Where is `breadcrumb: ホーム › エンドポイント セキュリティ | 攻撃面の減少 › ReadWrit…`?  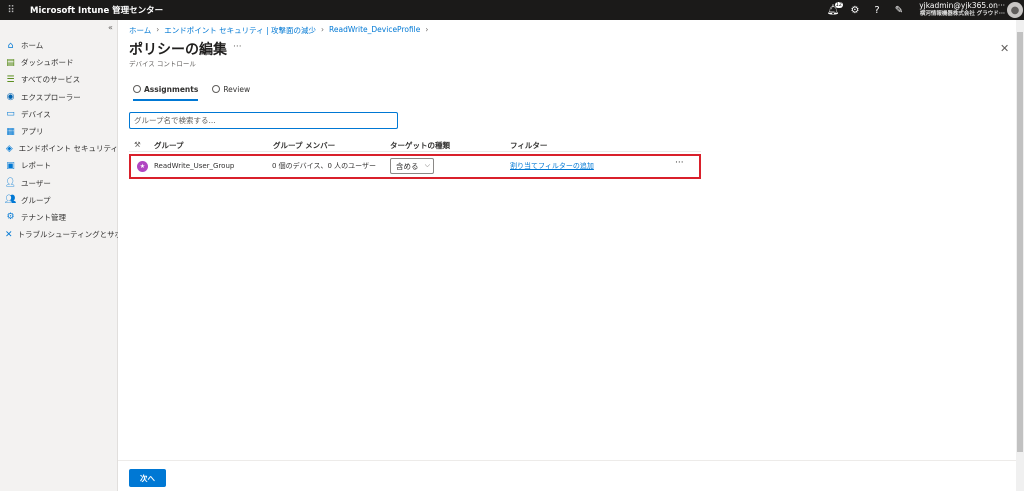 breadcrumb: ホーム › エンドポイント セキュリティ | 攻撃面の減少 › ReadWrit… is located at coordinates (278, 30).